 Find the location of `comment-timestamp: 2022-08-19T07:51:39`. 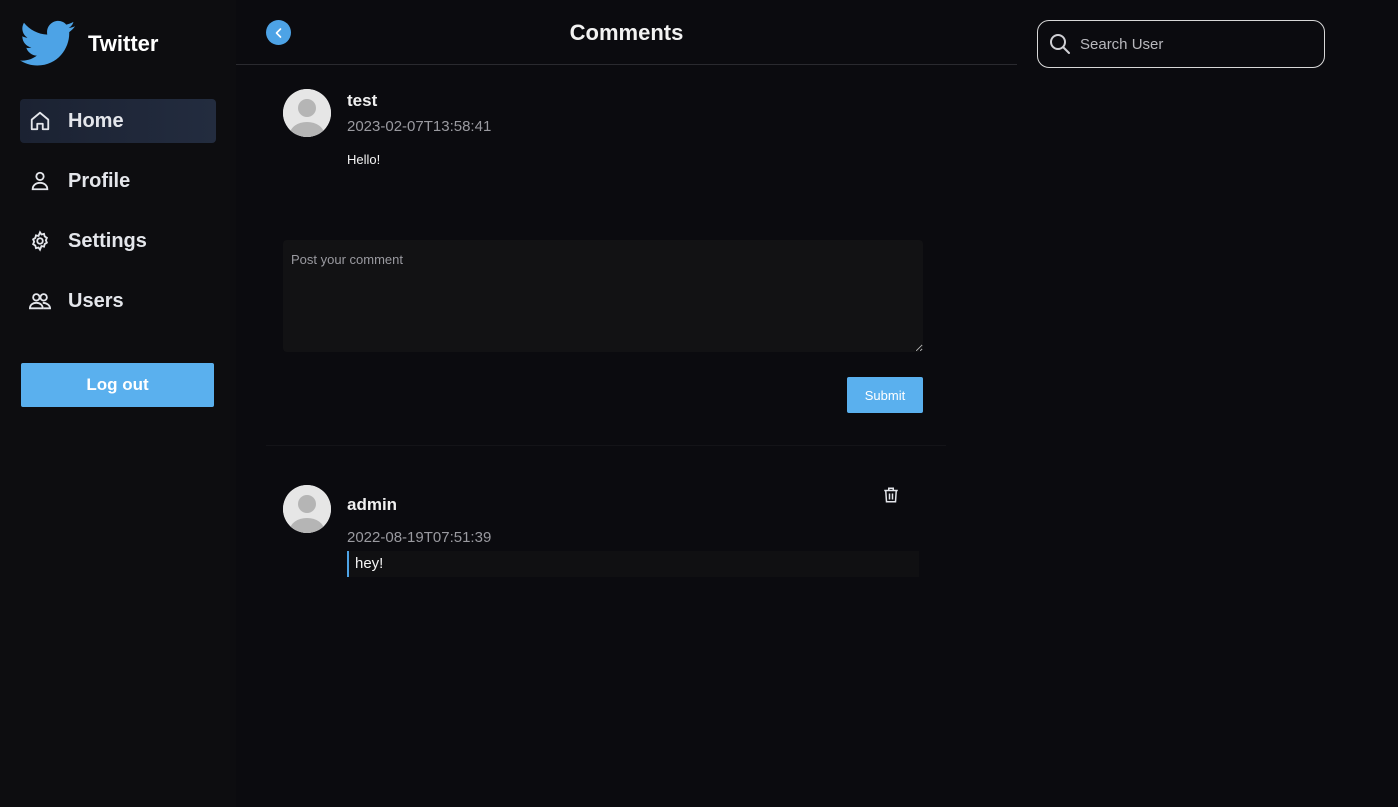

comment-timestamp: 2022-08-19T07:51:39 is located at coordinates (419, 537).